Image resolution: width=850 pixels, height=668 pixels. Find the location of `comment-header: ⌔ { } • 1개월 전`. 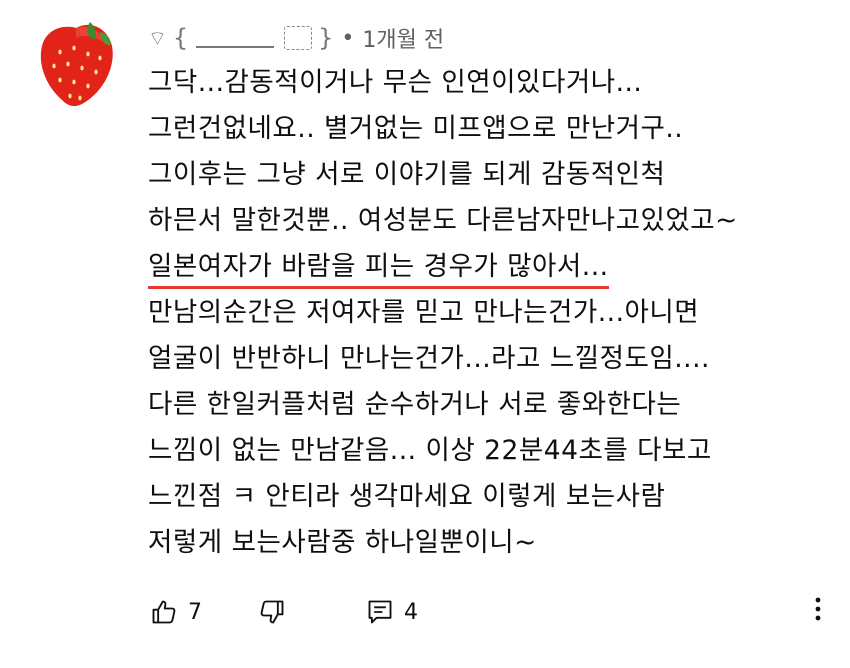

comment-header: ⌔ { } • 1개월 전 is located at coordinates (296, 38).